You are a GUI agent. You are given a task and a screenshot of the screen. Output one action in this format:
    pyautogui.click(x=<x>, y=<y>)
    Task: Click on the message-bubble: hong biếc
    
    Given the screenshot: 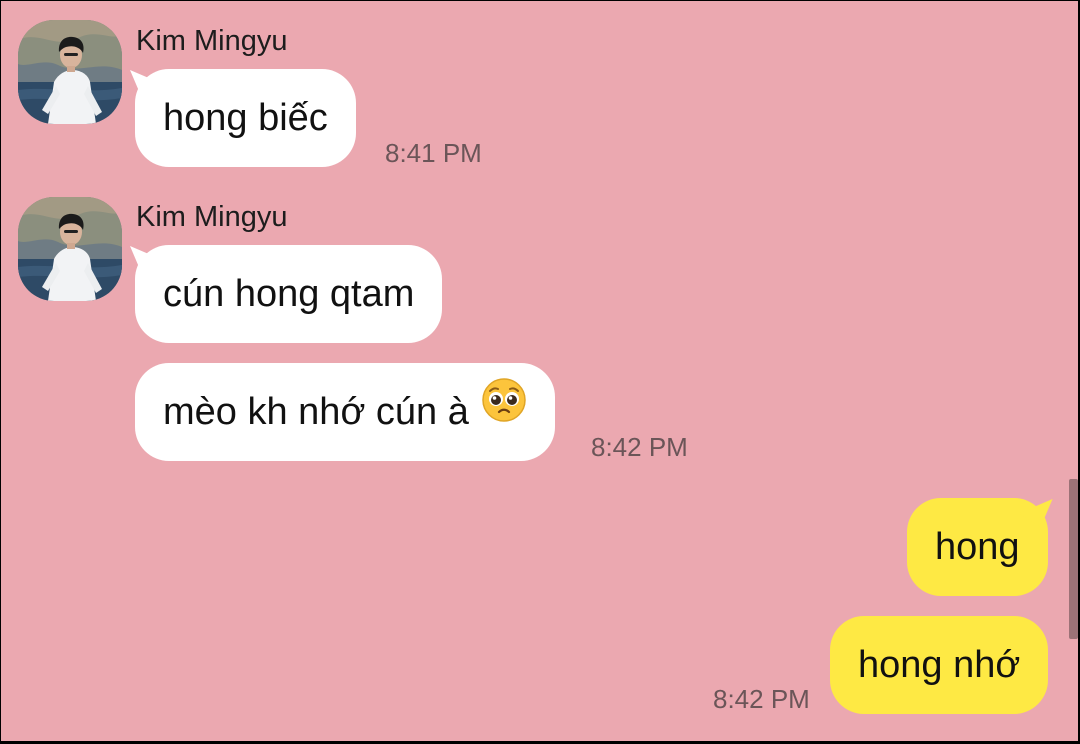 What is the action you would take?
    pyautogui.click(x=245, y=118)
    